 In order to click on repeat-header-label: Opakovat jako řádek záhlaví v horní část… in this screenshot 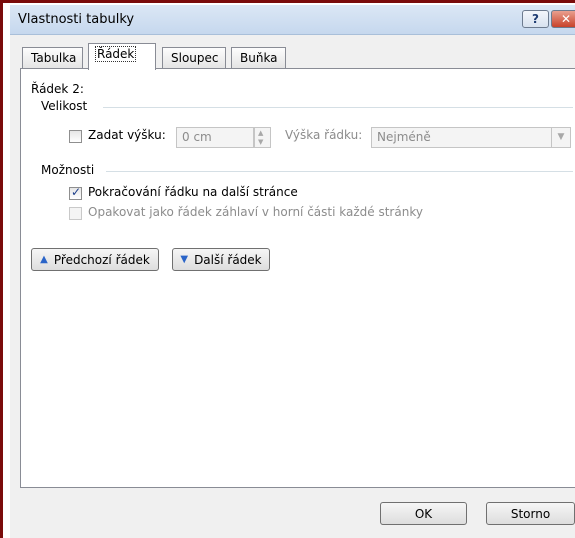, I will do `click(255, 212)`.